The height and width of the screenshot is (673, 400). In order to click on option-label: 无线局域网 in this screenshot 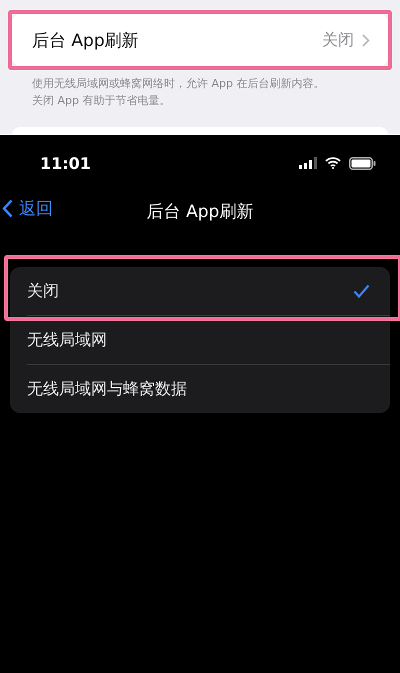, I will do `click(67, 340)`.